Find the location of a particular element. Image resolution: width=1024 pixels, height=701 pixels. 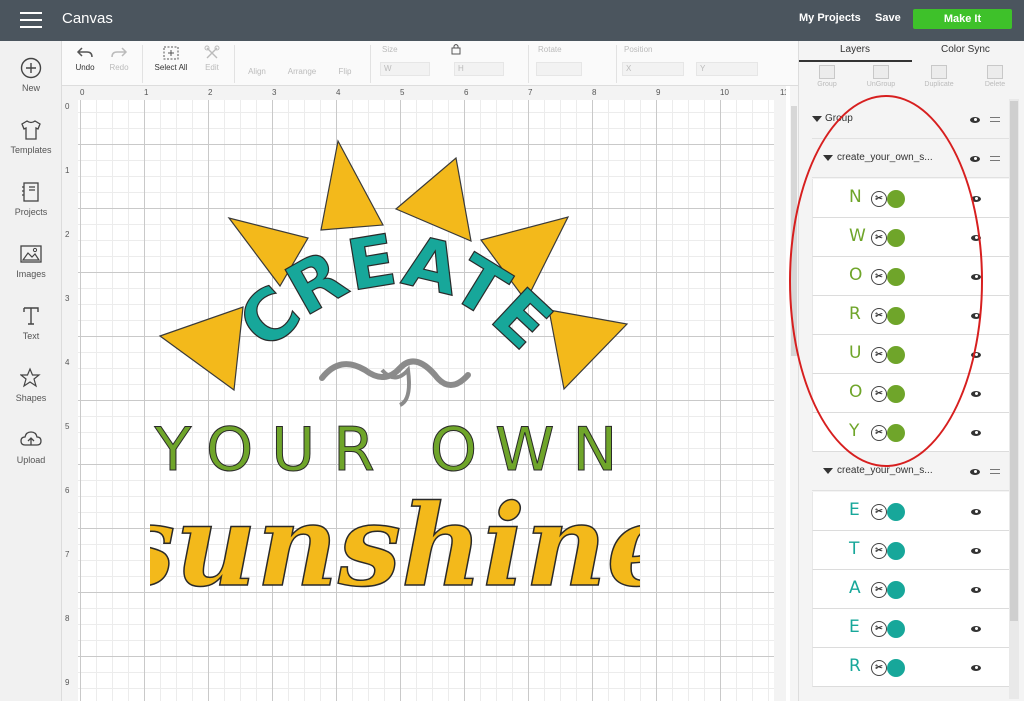

undo-icon is located at coordinates (84, 52).